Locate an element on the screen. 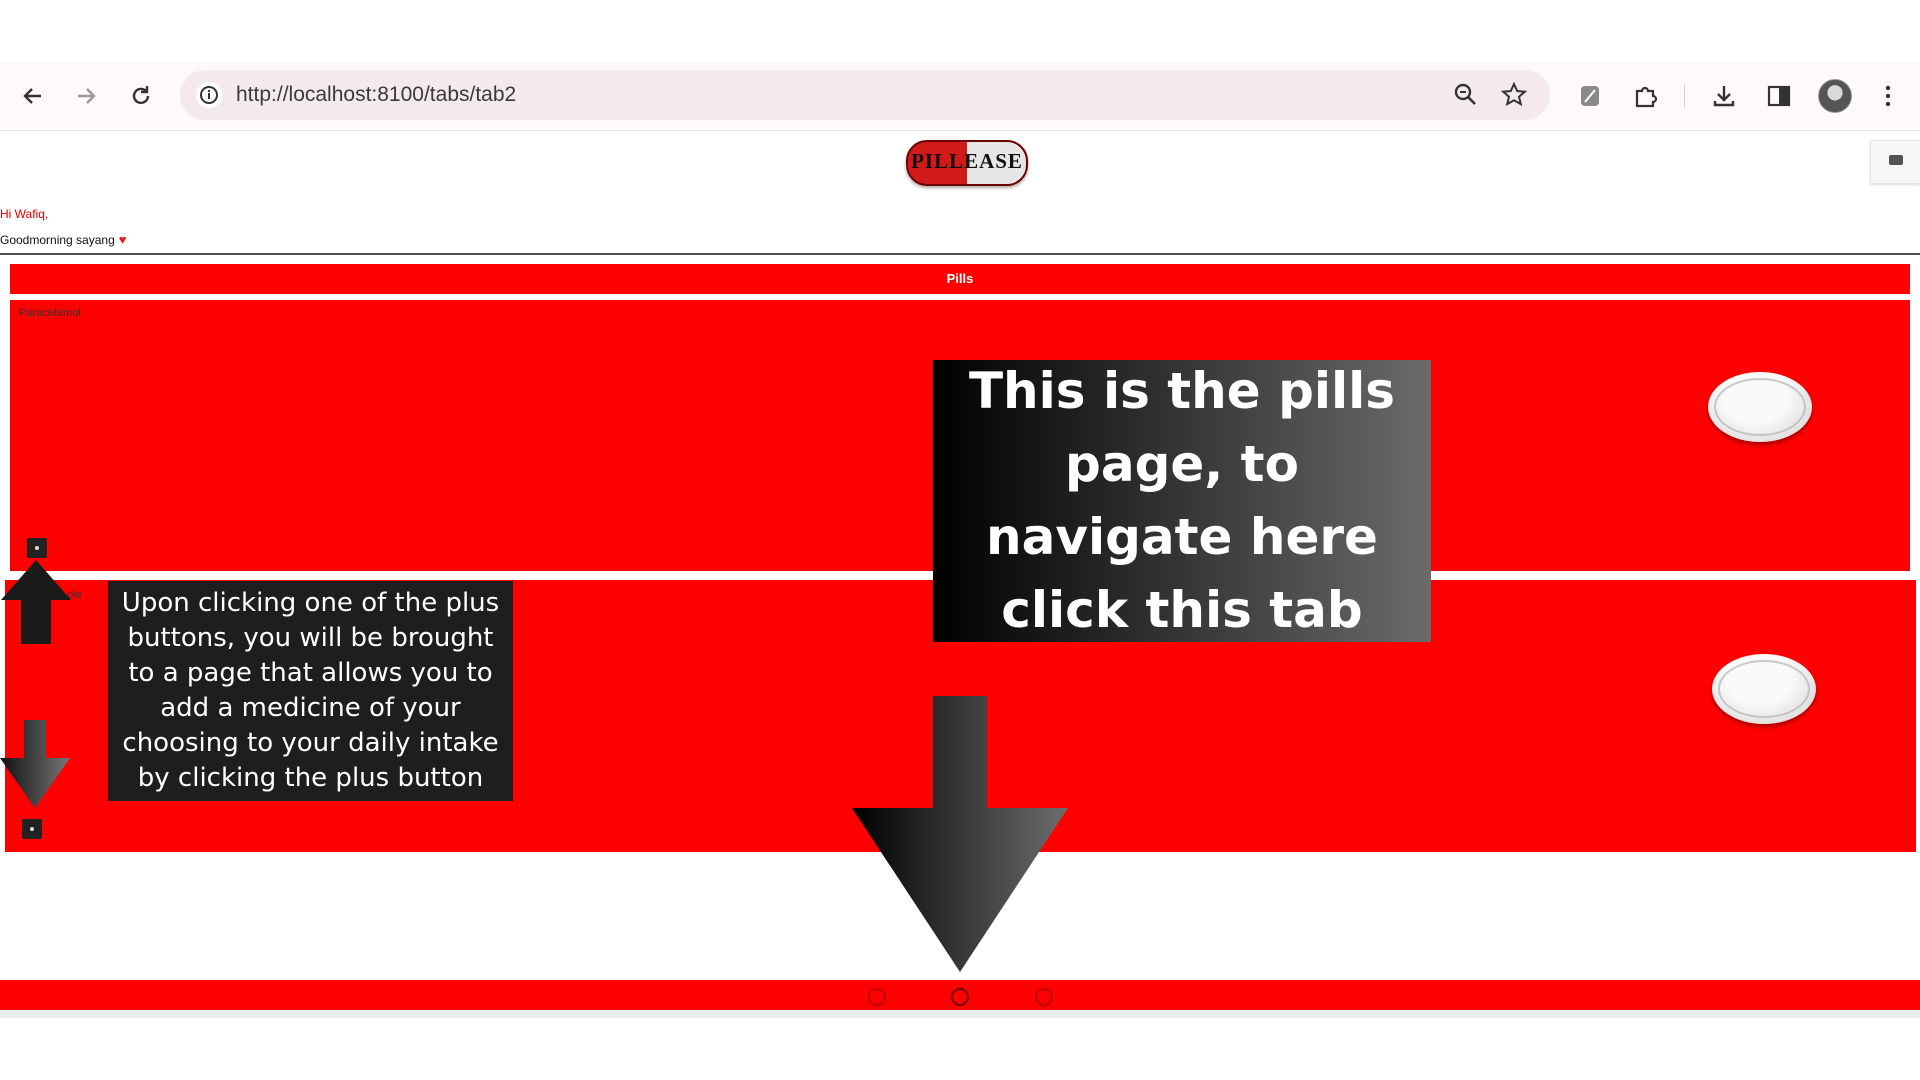  logo-text: PILLEASE is located at coordinates (967, 161).